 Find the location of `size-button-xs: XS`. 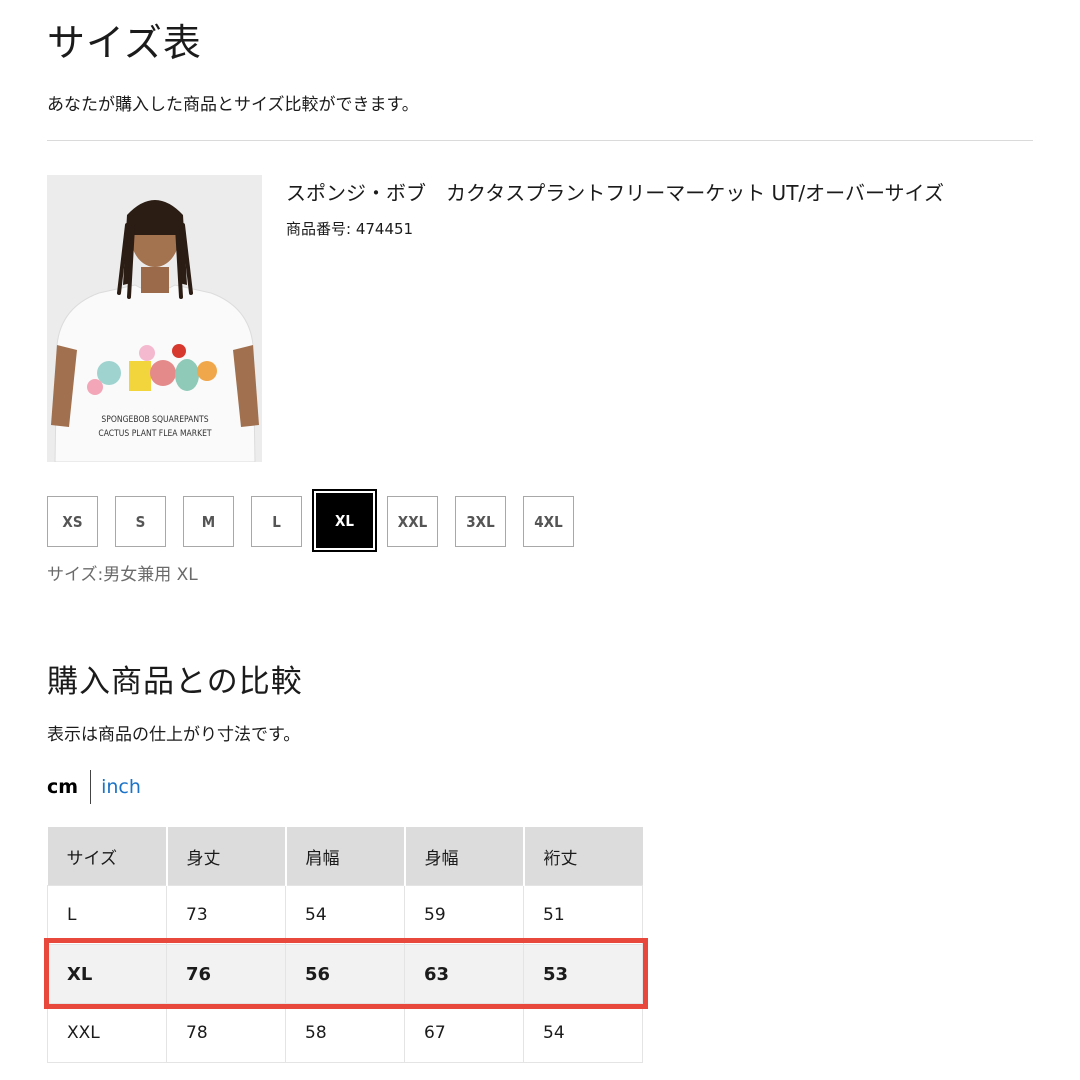

size-button-xs: XS is located at coordinates (72, 521).